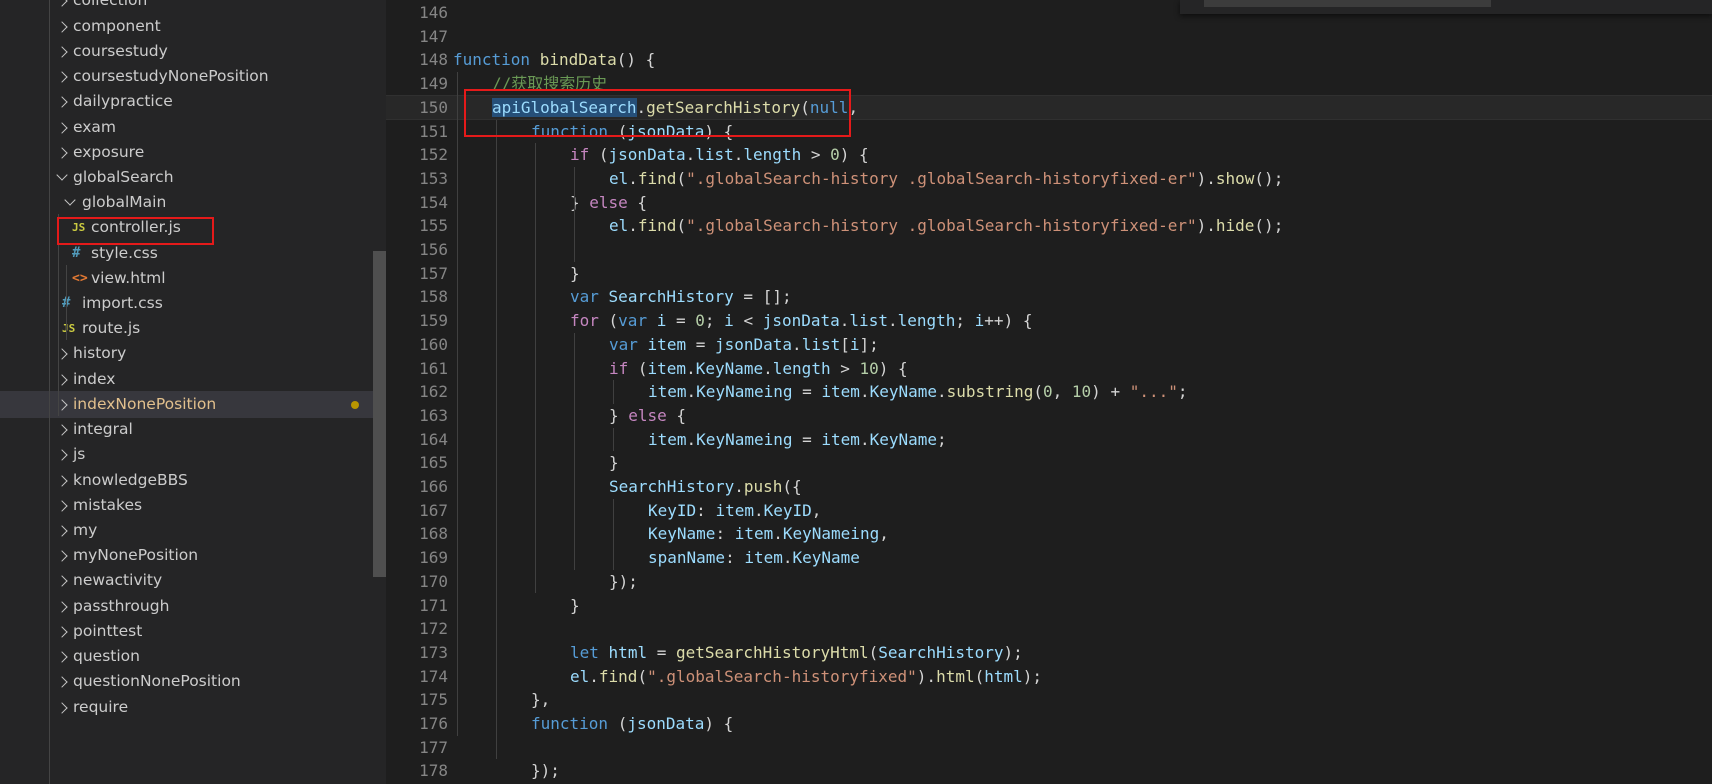 The height and width of the screenshot is (784, 1712). I want to click on folder-passthrough: passthrough, so click(193, 607).